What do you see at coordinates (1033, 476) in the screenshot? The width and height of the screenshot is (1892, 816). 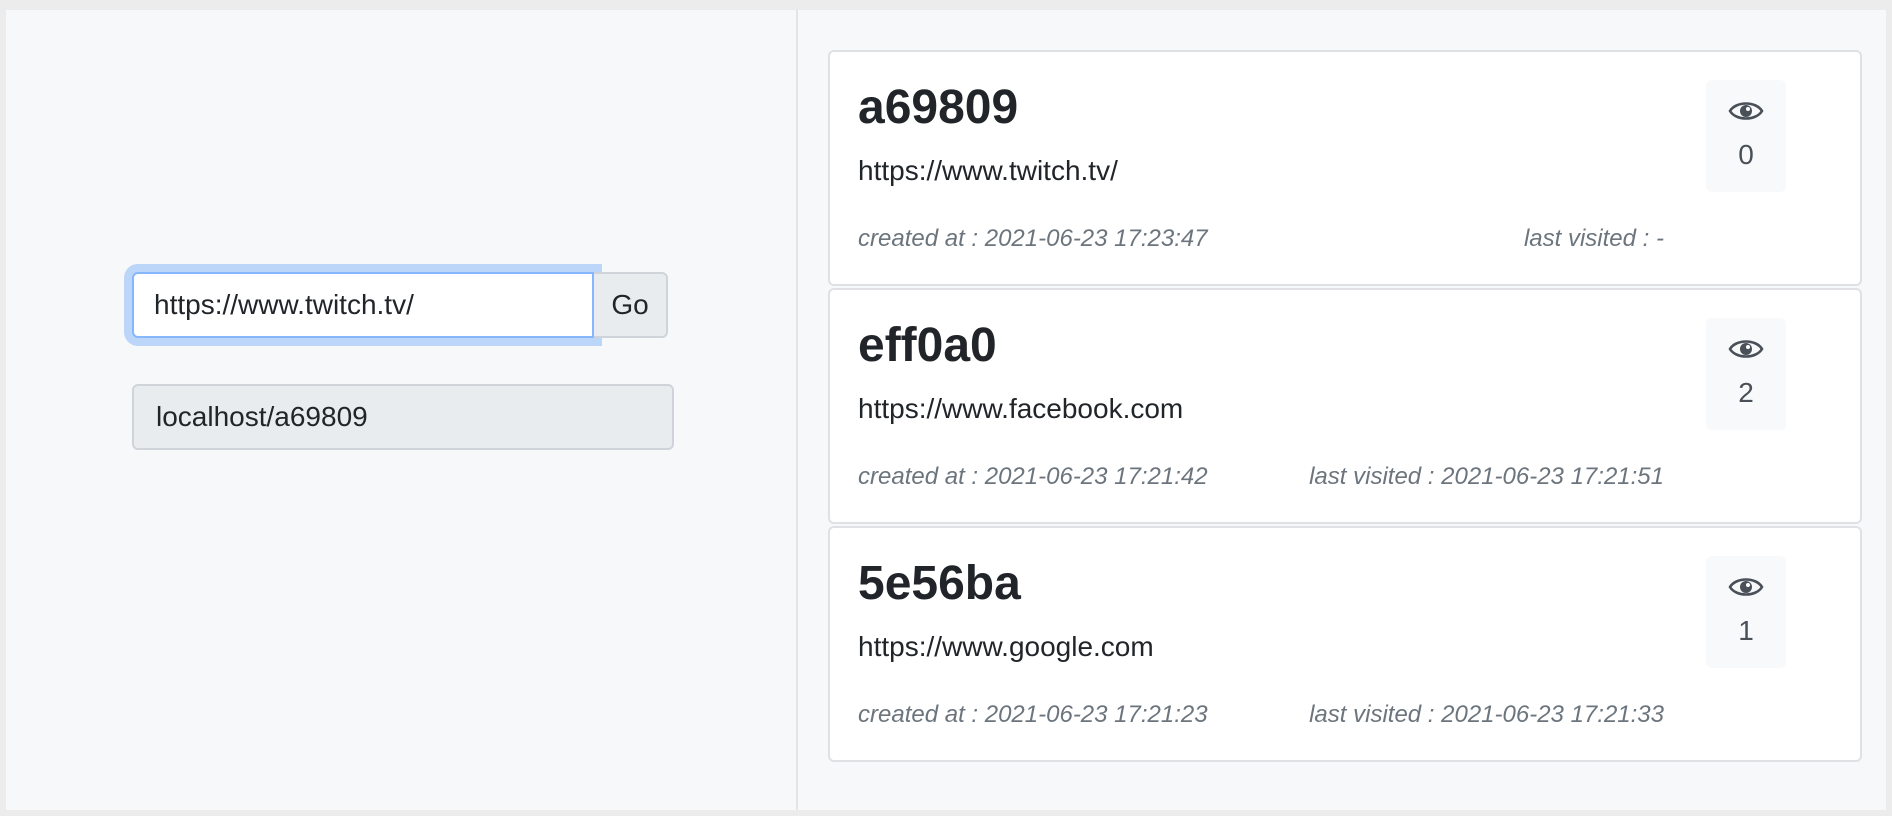 I see `created-at: created at : 2021-06-23 17:21:42` at bounding box center [1033, 476].